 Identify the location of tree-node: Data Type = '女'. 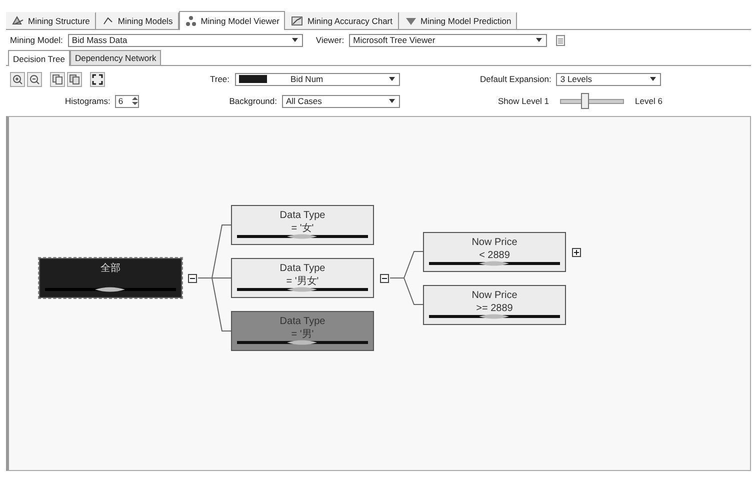
(302, 225).